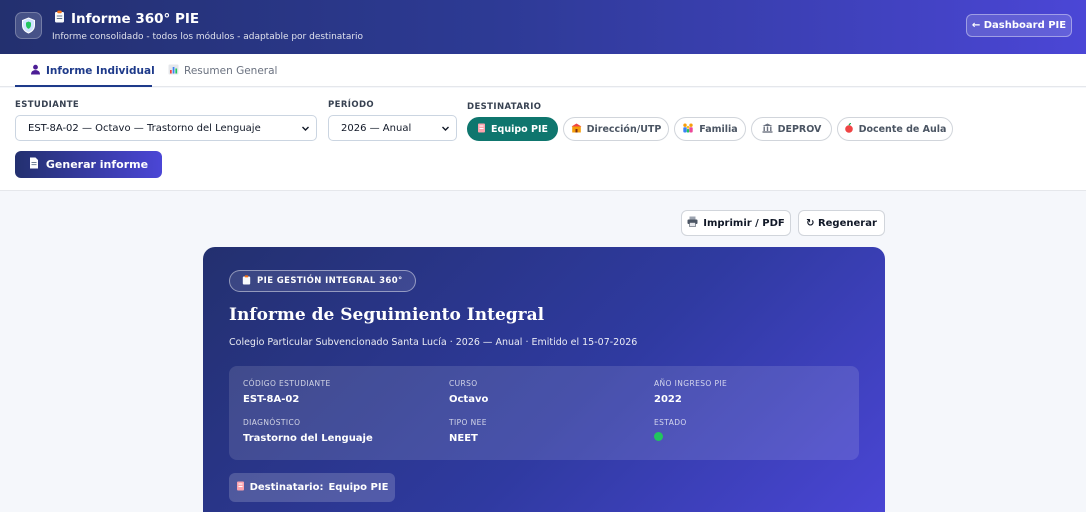 Image resolution: width=1086 pixels, height=512 pixels. What do you see at coordinates (231, 70) in the screenshot?
I see `tab-label: Resumen General` at bounding box center [231, 70].